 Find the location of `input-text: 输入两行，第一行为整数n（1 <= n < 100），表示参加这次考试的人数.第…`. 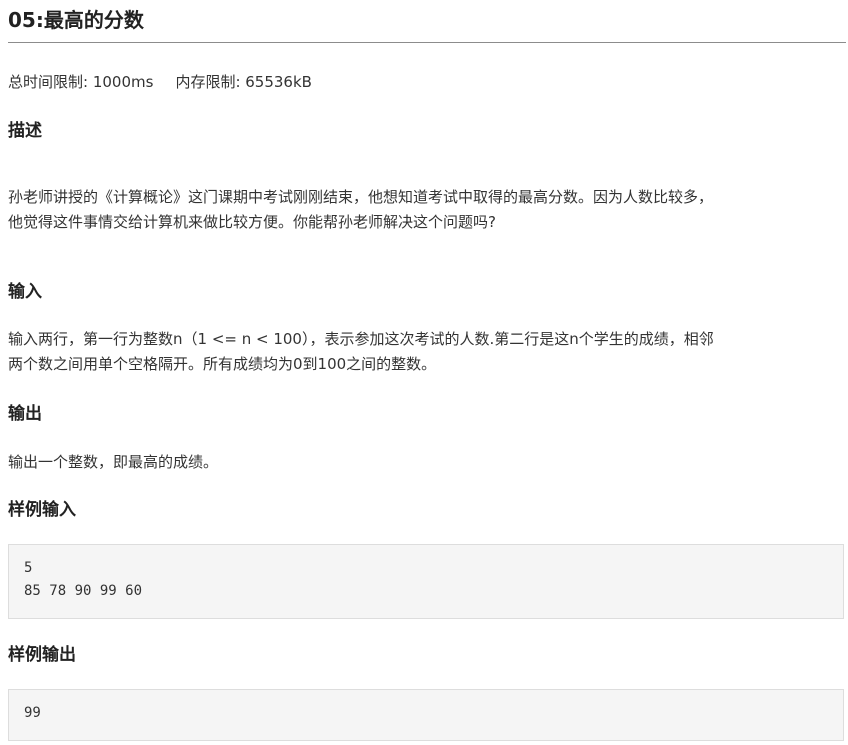

input-text: 输入两行，第一行为整数n（1 <= n < 100），表示参加这次考试的人数.第… is located at coordinates (427, 352).